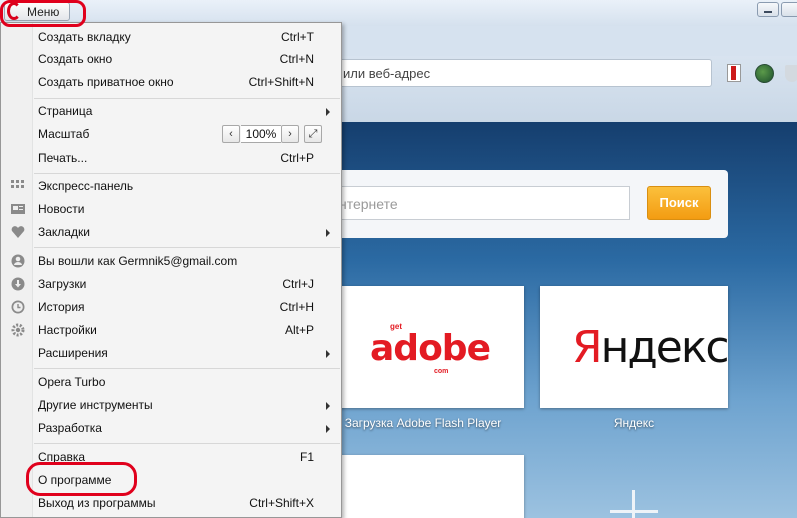 This screenshot has width=797, height=518. Describe the element at coordinates (81, 479) in the screenshot. I see `annotation-highlight-about` at that location.